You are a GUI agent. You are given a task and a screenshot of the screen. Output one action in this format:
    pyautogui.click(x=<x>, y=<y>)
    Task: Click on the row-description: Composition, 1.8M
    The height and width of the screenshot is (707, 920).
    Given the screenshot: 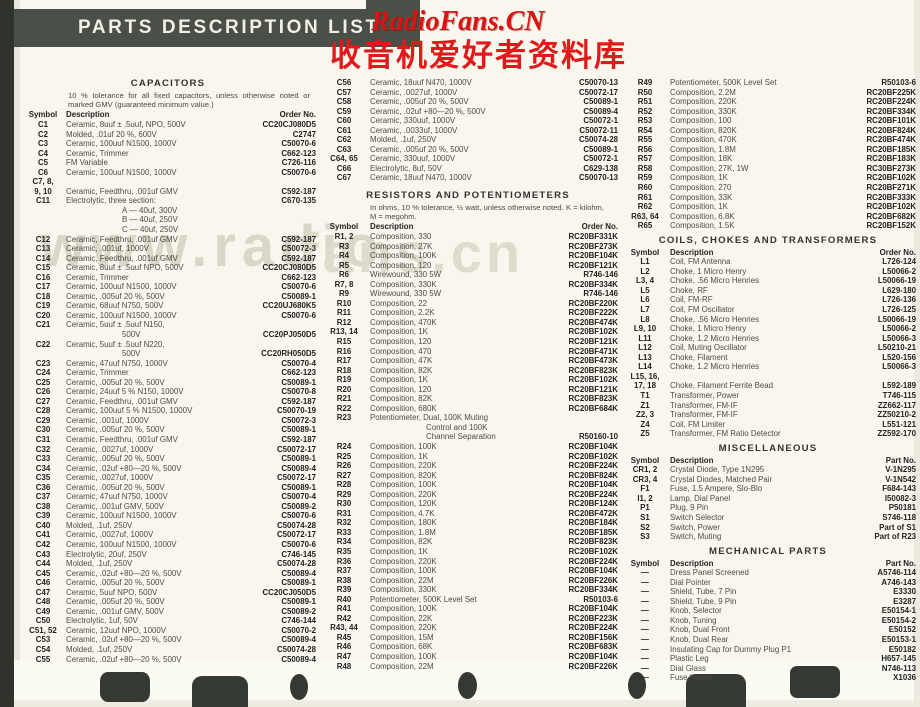 What is the action you would take?
    pyautogui.click(x=703, y=149)
    